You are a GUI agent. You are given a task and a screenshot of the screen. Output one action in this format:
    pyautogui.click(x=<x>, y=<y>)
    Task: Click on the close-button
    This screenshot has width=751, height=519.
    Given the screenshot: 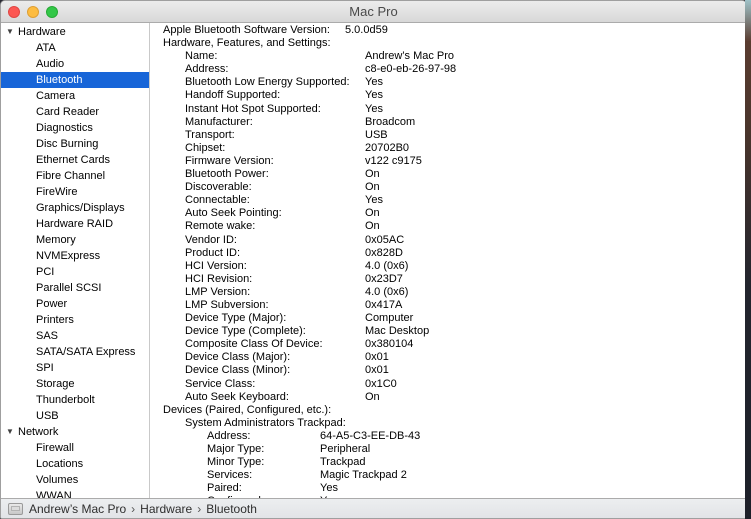 What is the action you would take?
    pyautogui.click(x=14, y=12)
    